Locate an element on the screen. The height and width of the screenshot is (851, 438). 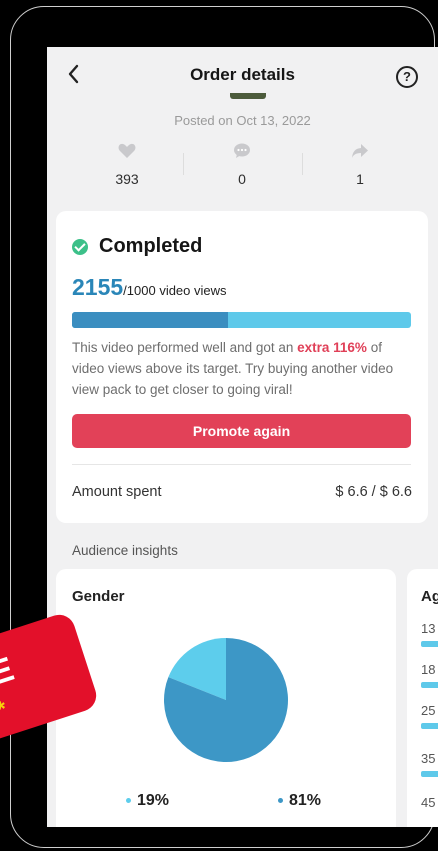
comment-icon is located at coordinates (242, 153).